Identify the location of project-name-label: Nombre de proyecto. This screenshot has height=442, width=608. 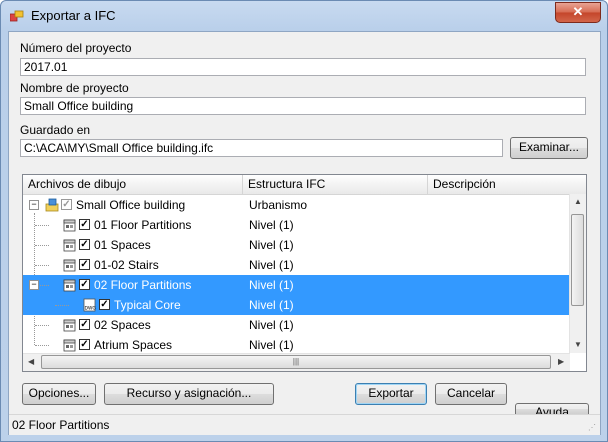
(74, 88).